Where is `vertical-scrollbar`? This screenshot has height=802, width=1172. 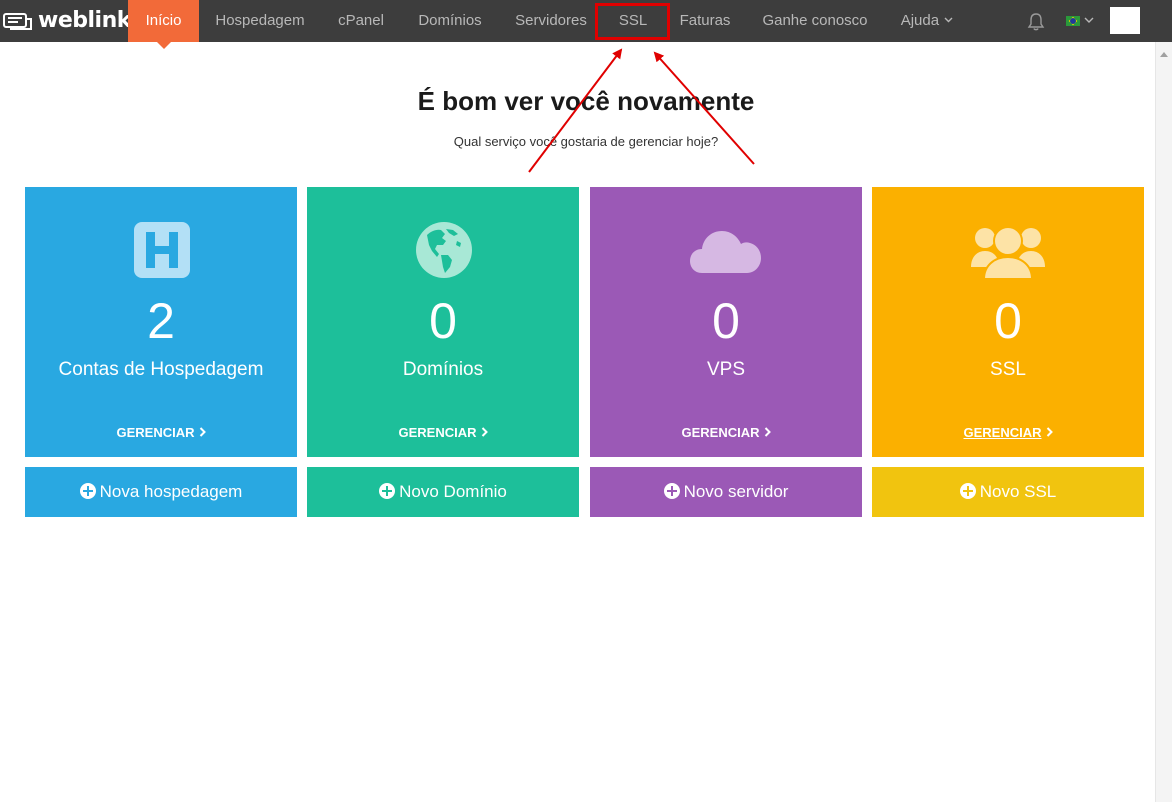
vertical-scrollbar is located at coordinates (1163, 422).